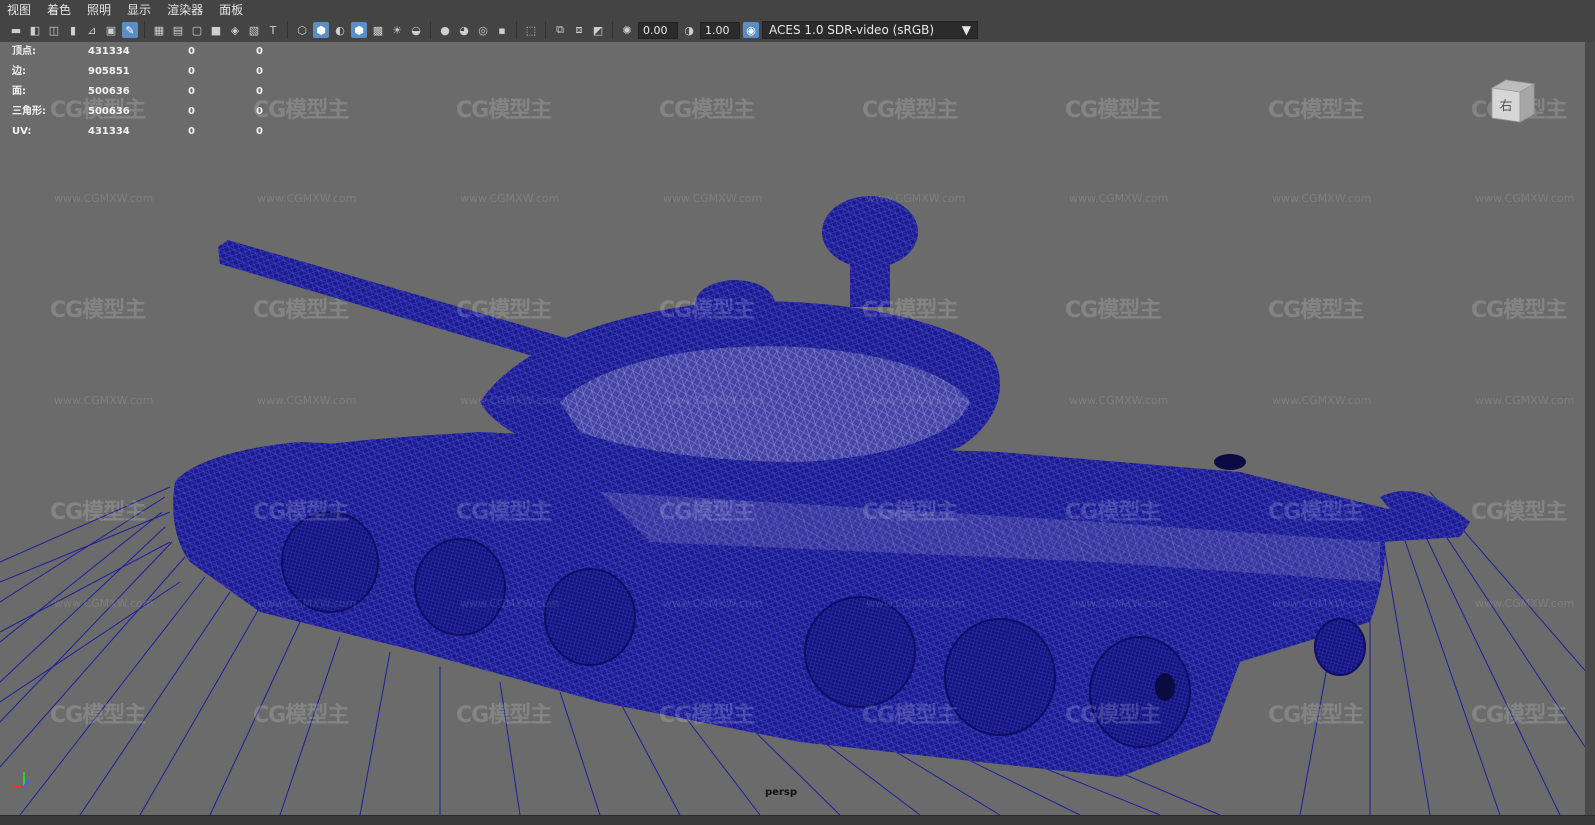 This screenshot has width=1595, height=825. What do you see at coordinates (302, 30) in the screenshot?
I see `wireframe-icon: ⬡` at bounding box center [302, 30].